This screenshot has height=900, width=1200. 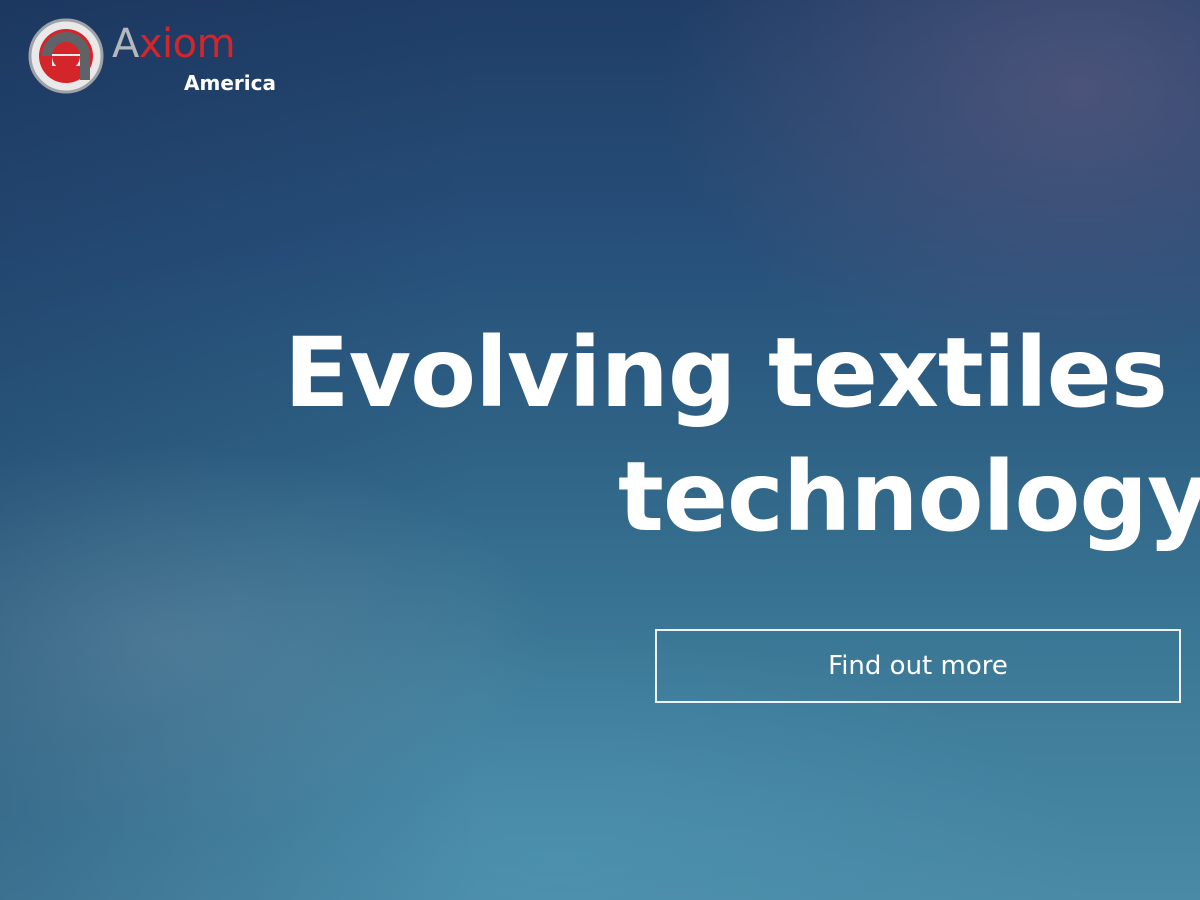 I want to click on logo-subtitle: America, so click(x=230, y=83).